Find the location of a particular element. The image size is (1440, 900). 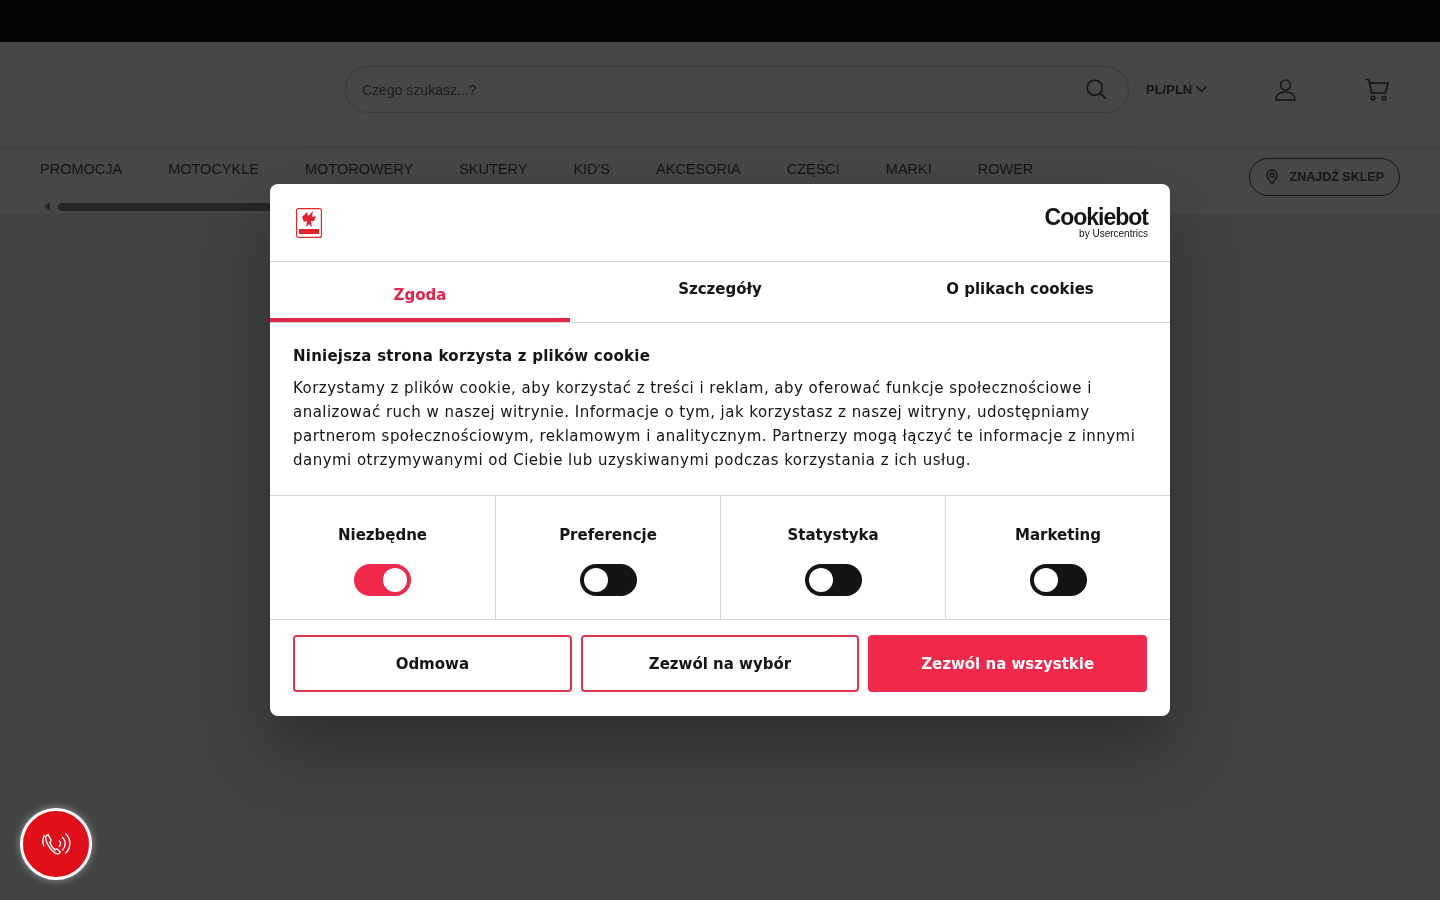

dialog-tab: Zgoda is located at coordinates (420, 292).